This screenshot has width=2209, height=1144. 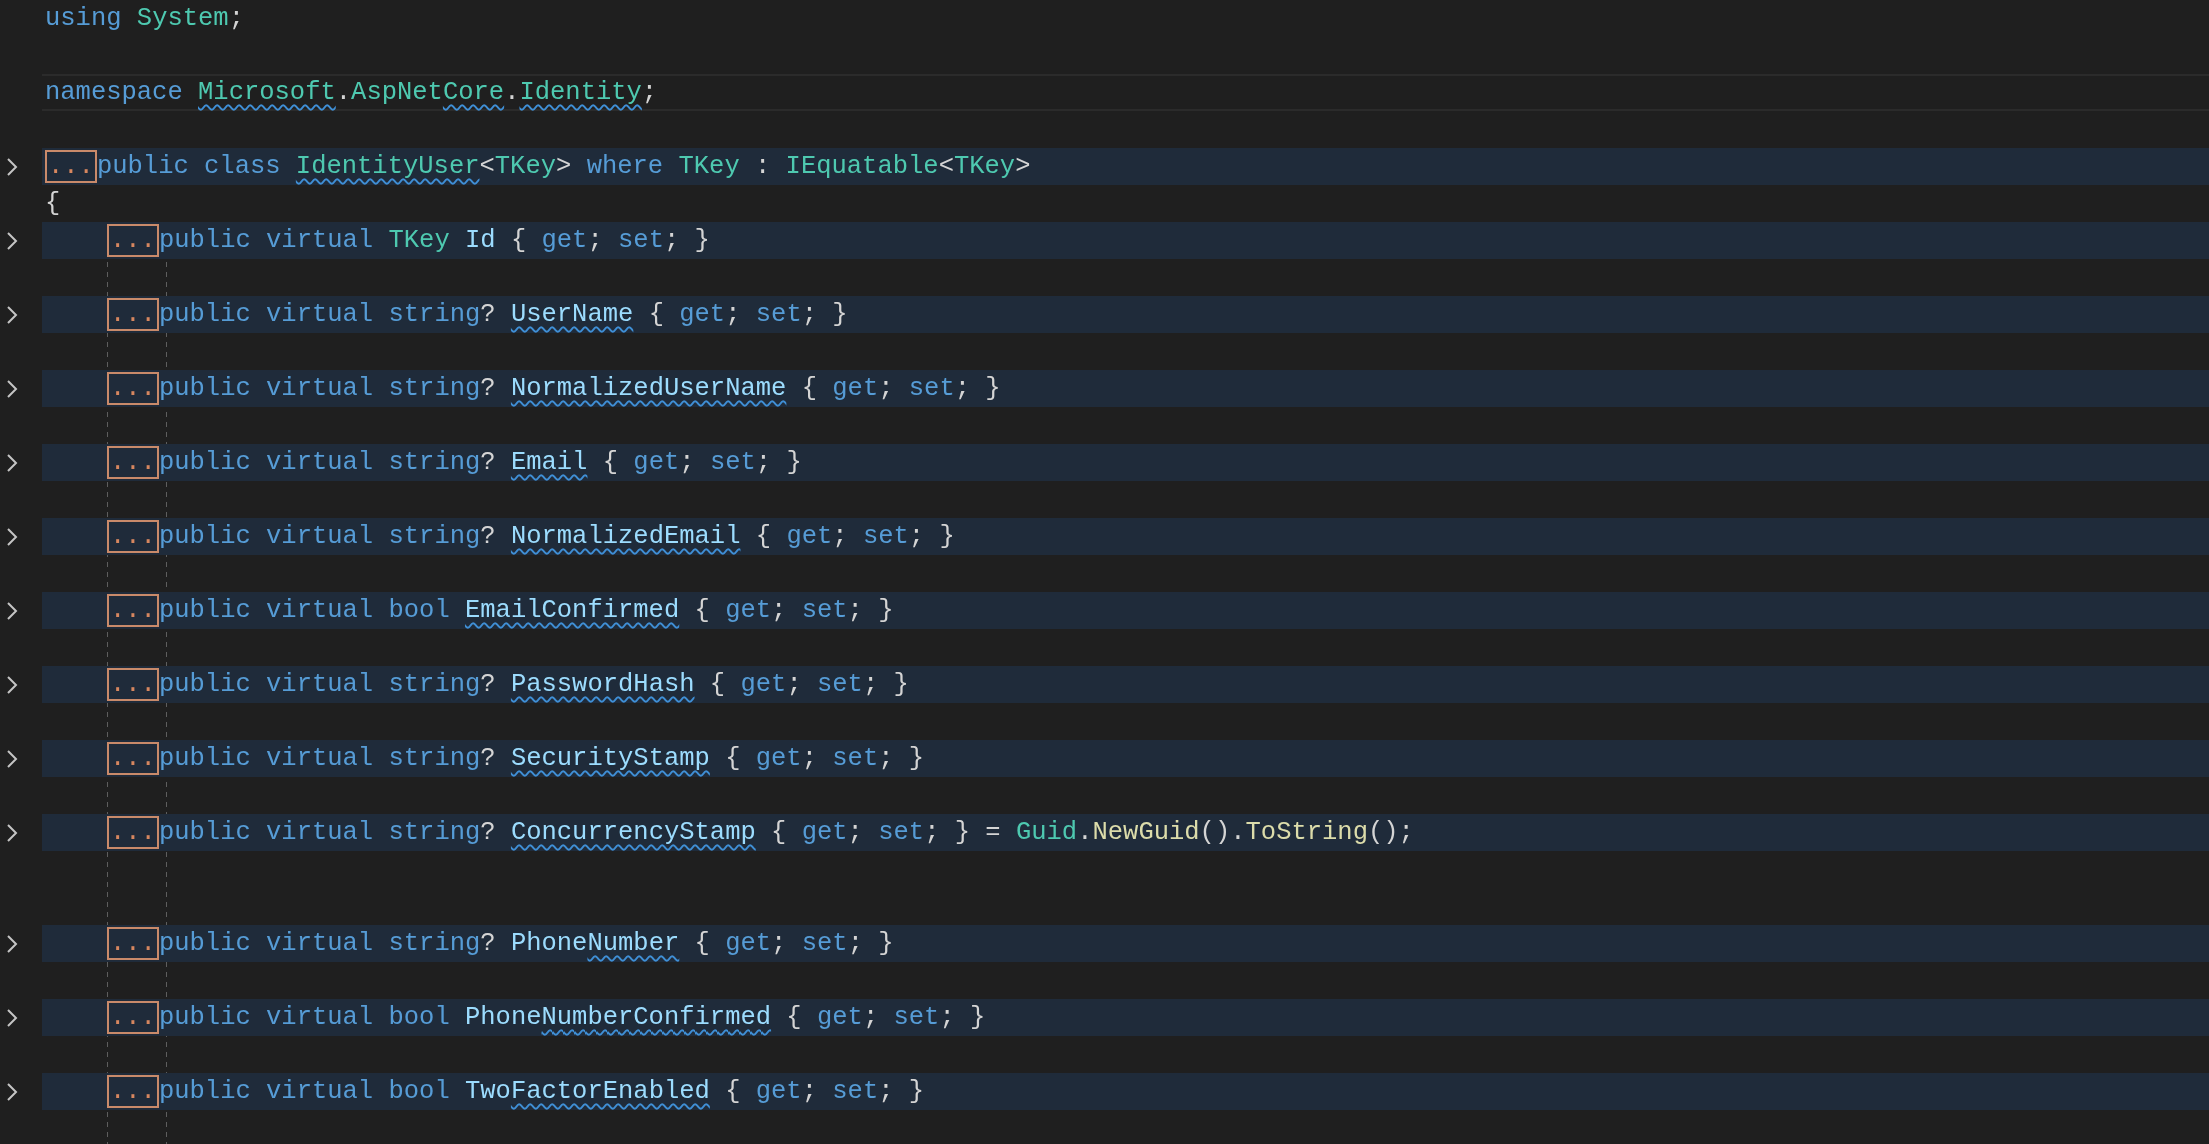 What do you see at coordinates (480, 463) in the screenshot?
I see `code-text: public virtual string? Email { get; set; }` at bounding box center [480, 463].